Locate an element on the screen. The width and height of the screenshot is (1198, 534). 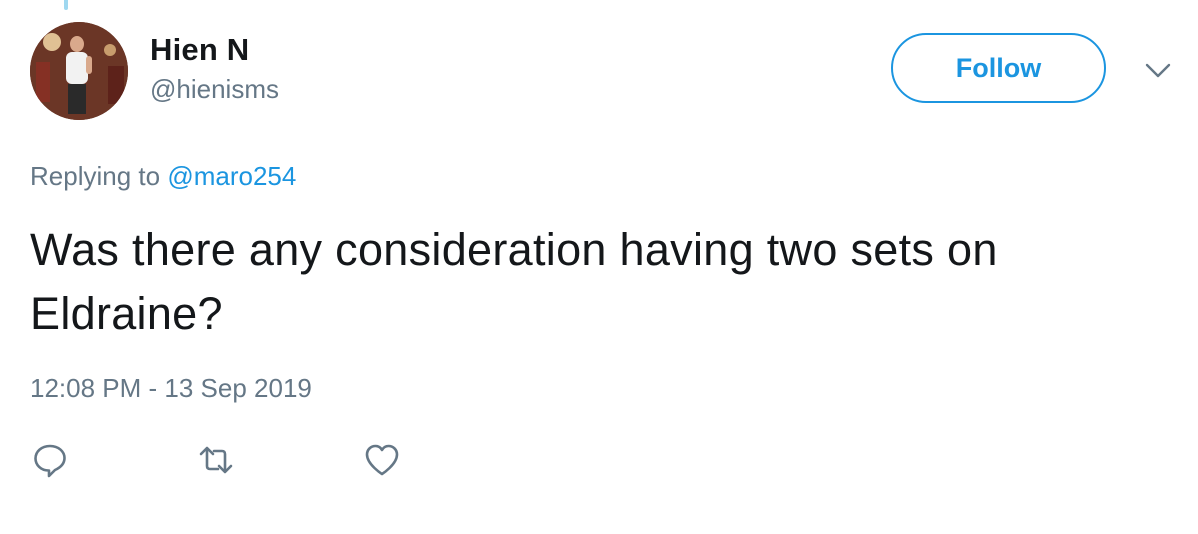
avatar-photo-icon is located at coordinates (79, 71).